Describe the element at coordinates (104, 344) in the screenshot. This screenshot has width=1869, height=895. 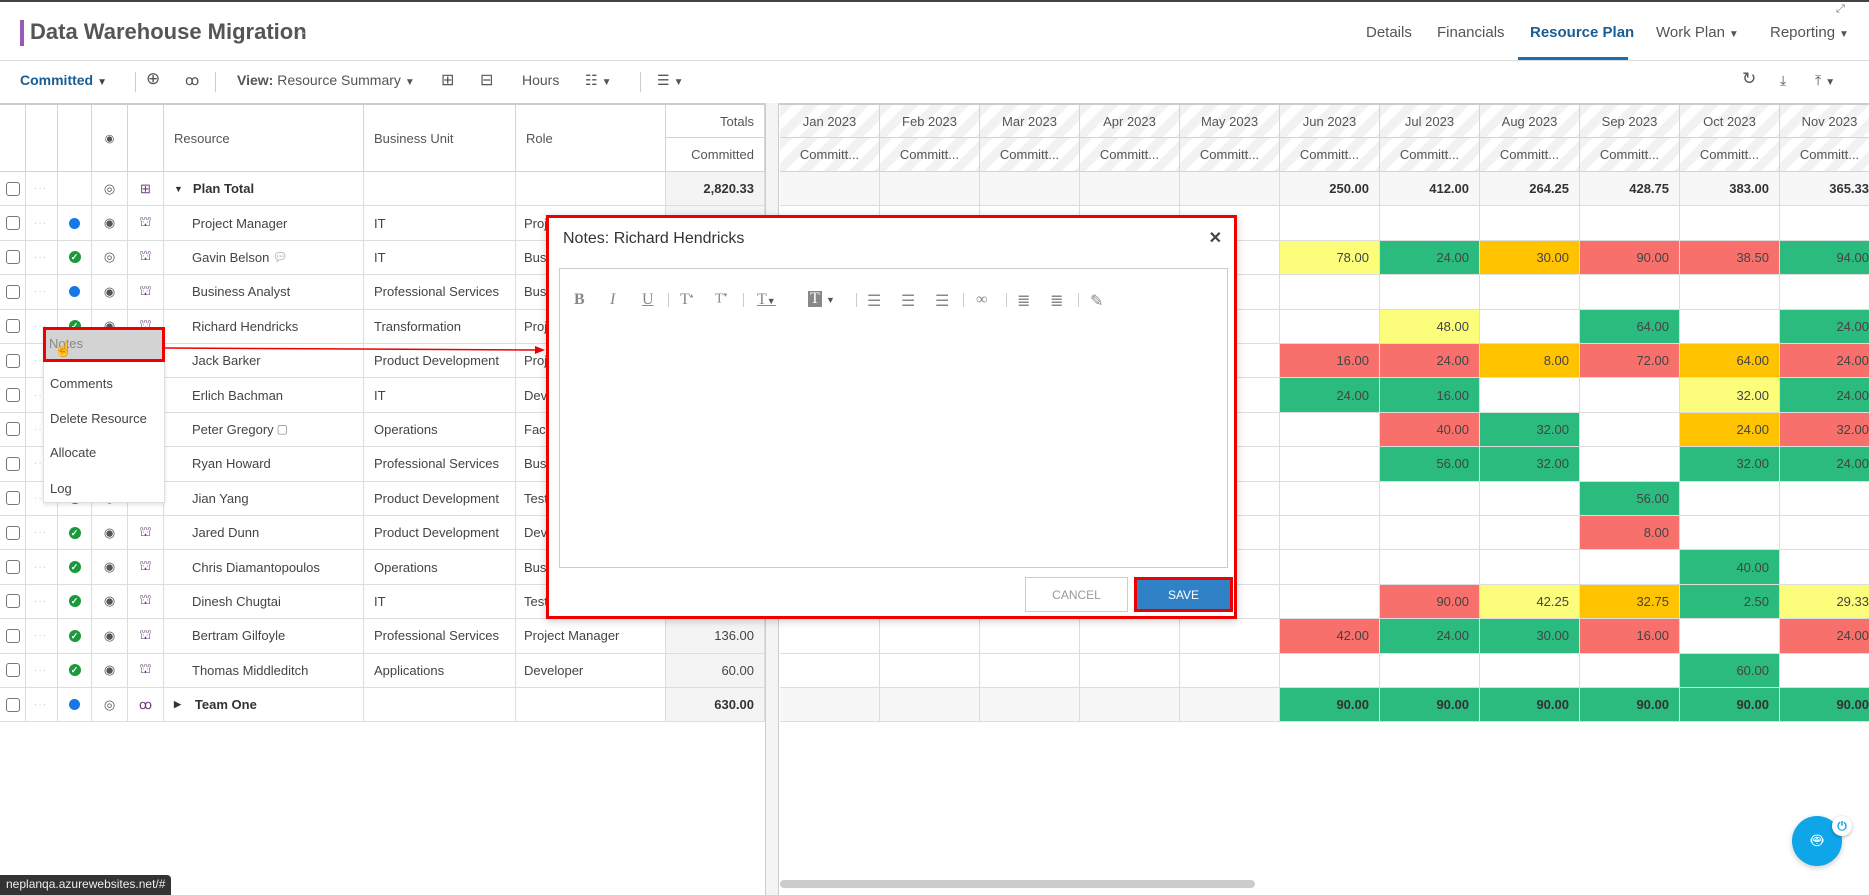
I see `menu-item-notes-highlight: Notes ☝` at that location.